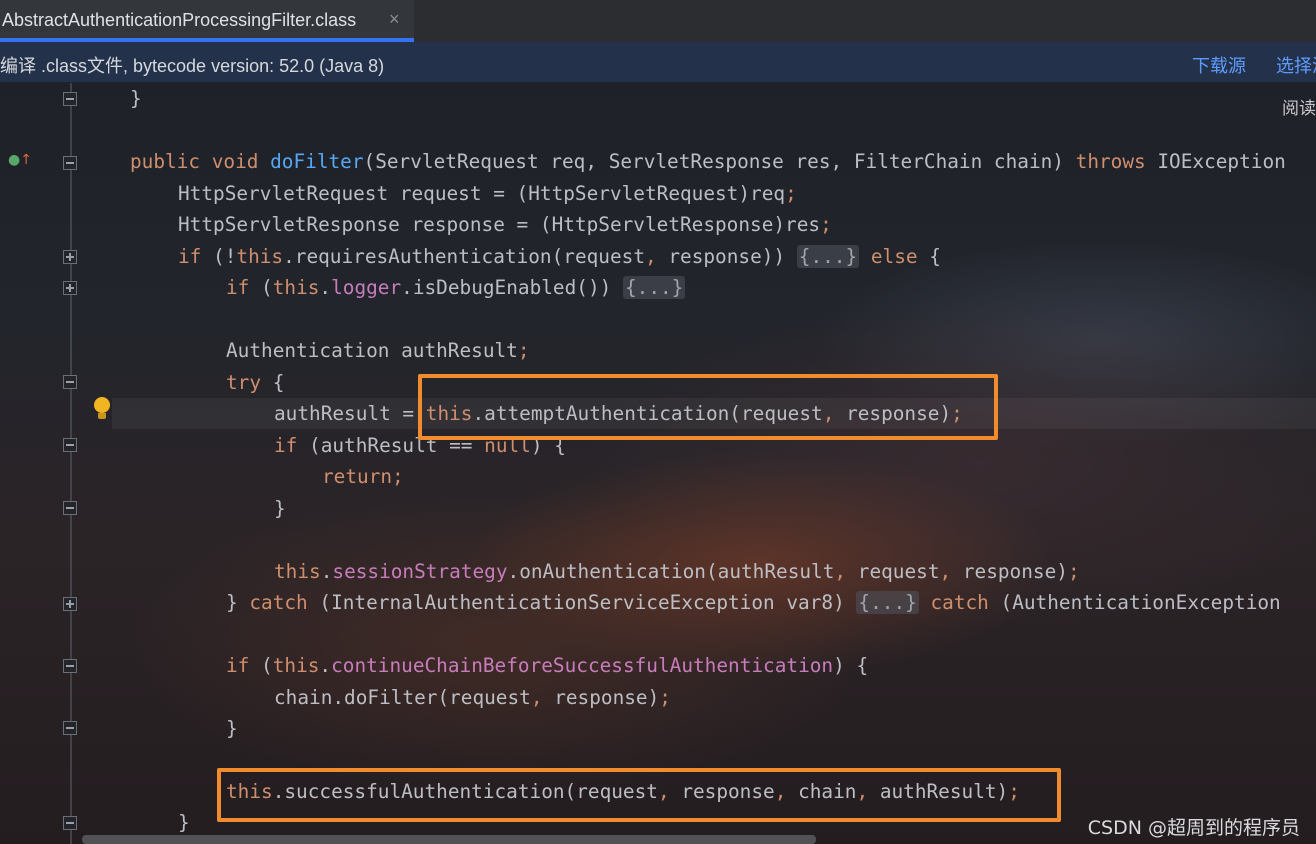 The image size is (1316, 844). Describe the element at coordinates (1299, 106) in the screenshot. I see `reader-mode-toggle: 阅读` at that location.